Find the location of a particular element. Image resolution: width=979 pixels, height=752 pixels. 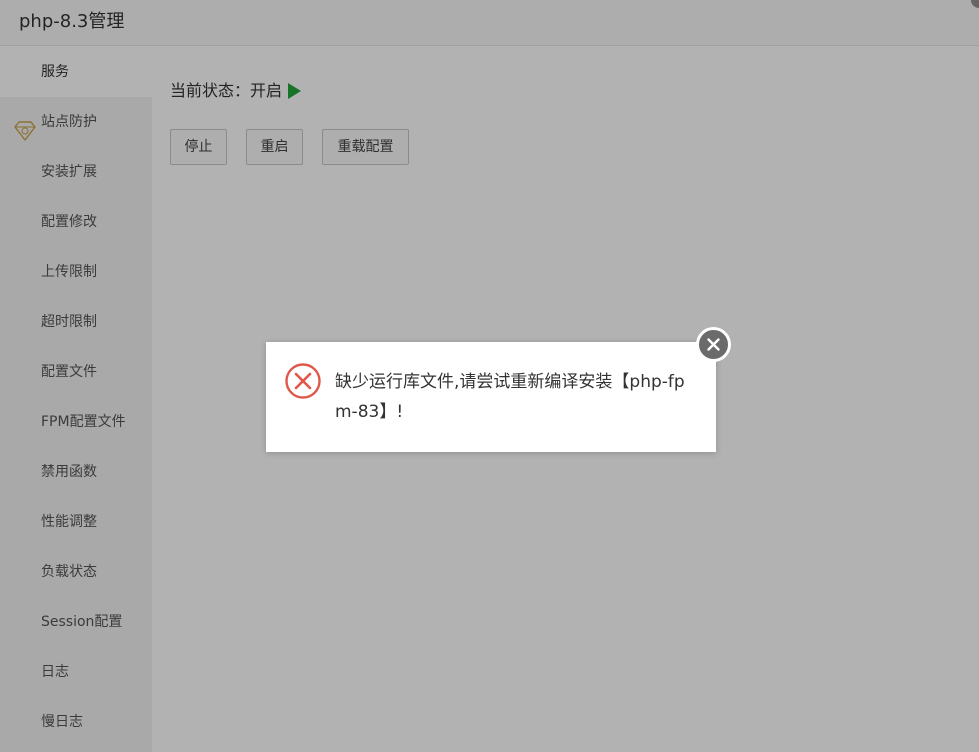

close-icon is located at coordinates (713, 344).